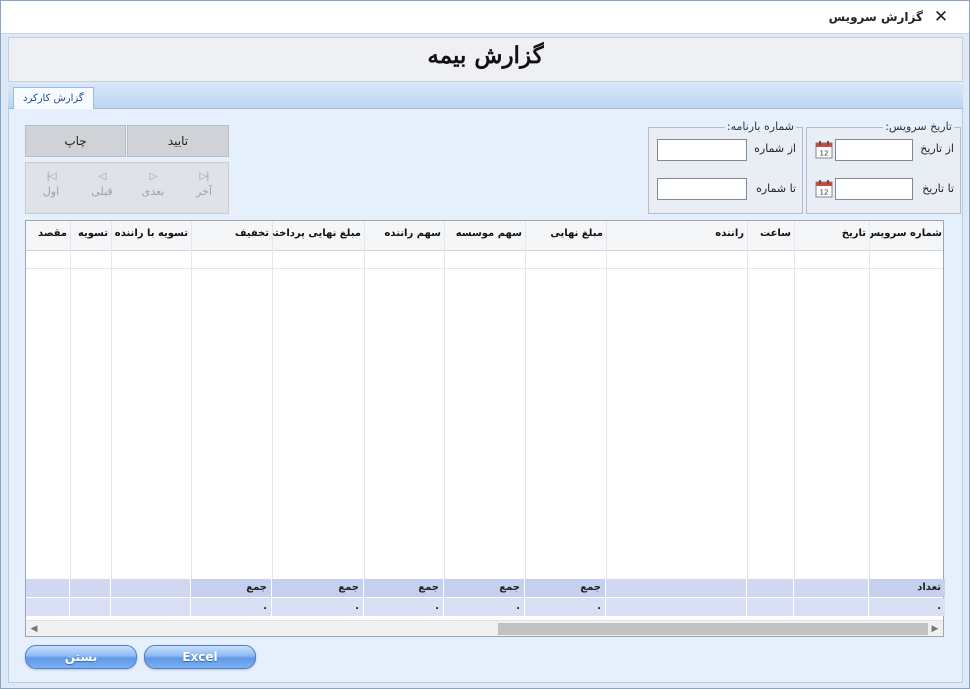 Image resolution: width=970 pixels, height=689 pixels. I want to click on nav-previous-button: ◁ قبلی, so click(102, 184).